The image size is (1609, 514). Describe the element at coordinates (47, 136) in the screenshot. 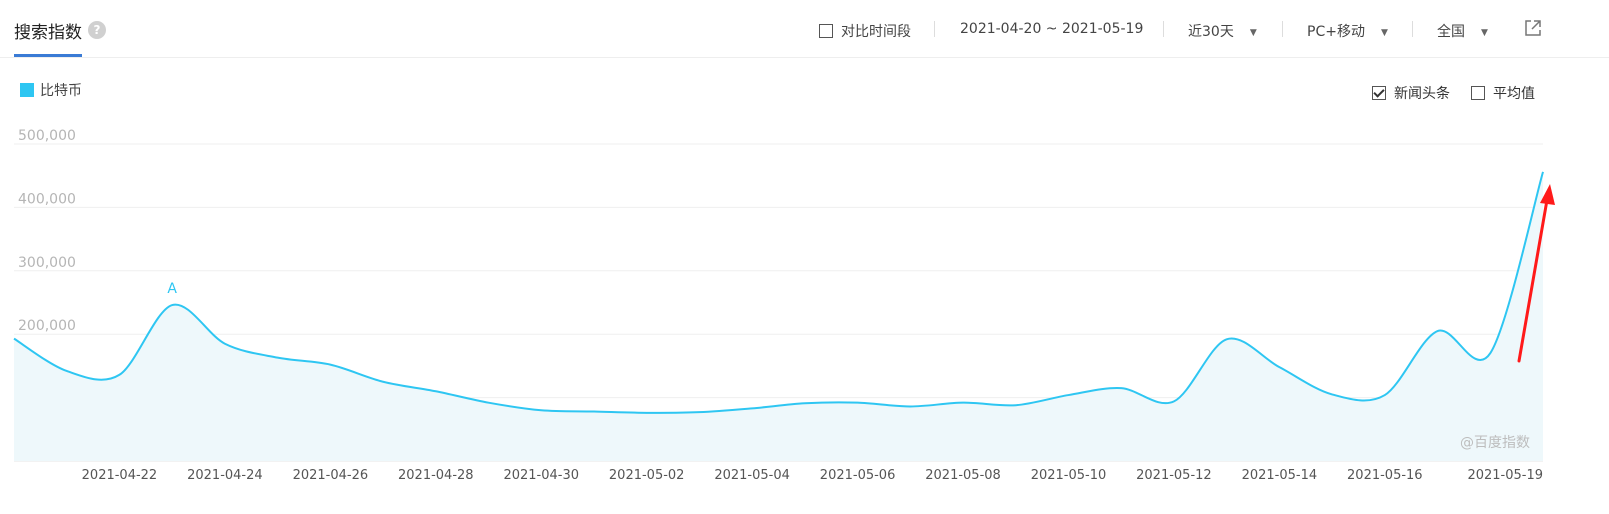

I see `y-tick-label: 500,000` at that location.